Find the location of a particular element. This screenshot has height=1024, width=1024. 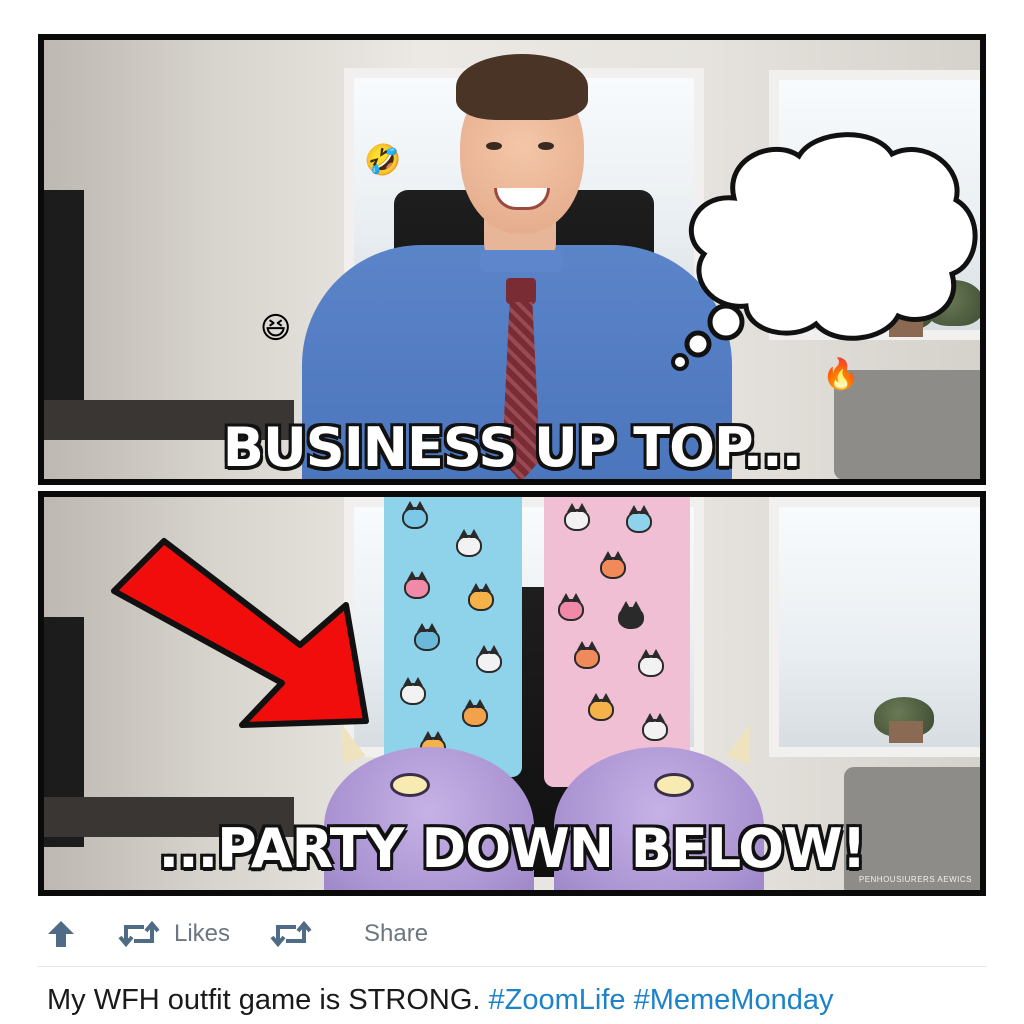

caption-bottom: ...PARTY DOWN BELOW! is located at coordinates (512, 849).